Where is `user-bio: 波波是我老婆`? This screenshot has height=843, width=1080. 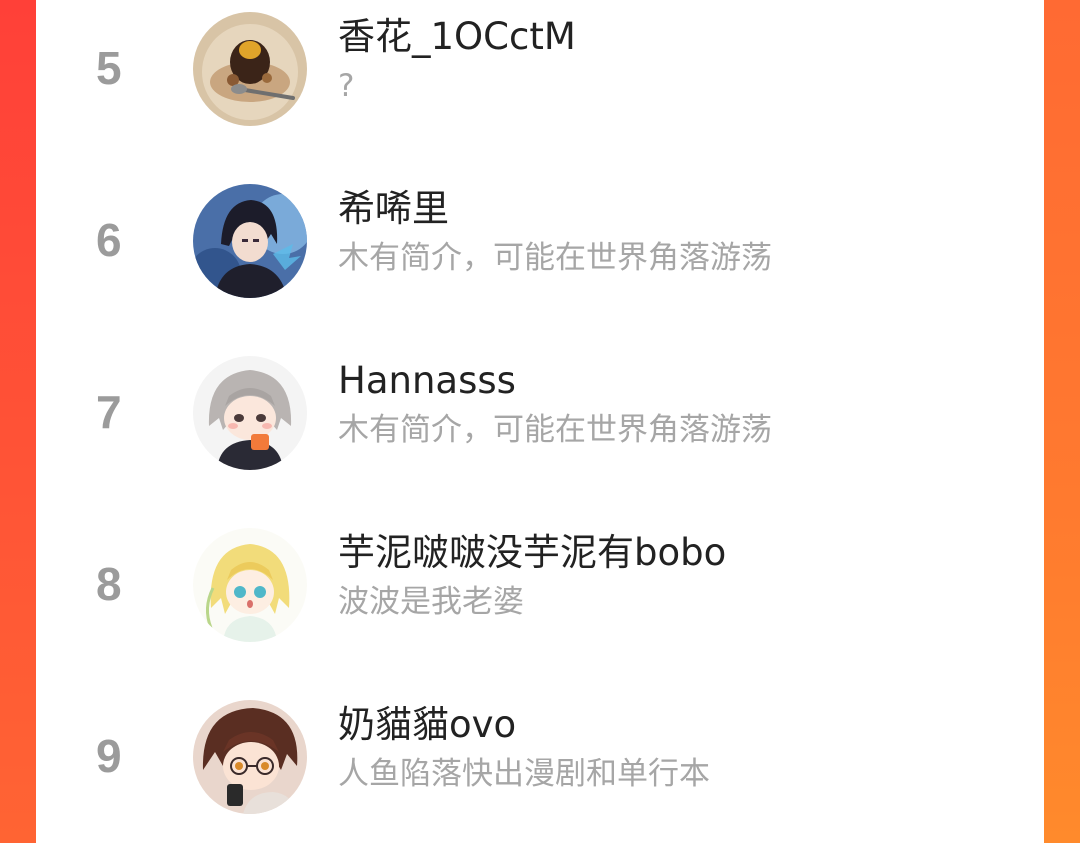
user-bio: 波波是我老婆 is located at coordinates (431, 602).